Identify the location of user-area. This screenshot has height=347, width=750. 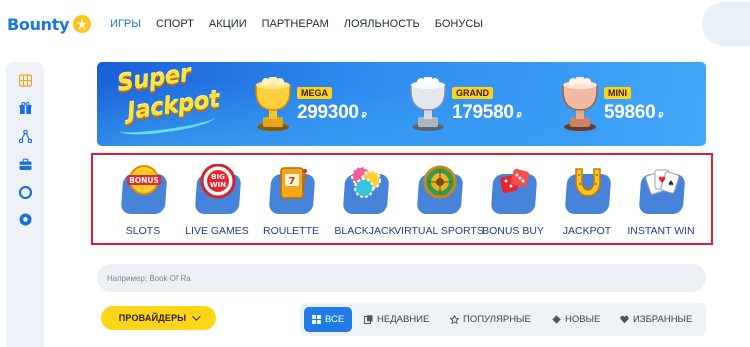
(726, 24).